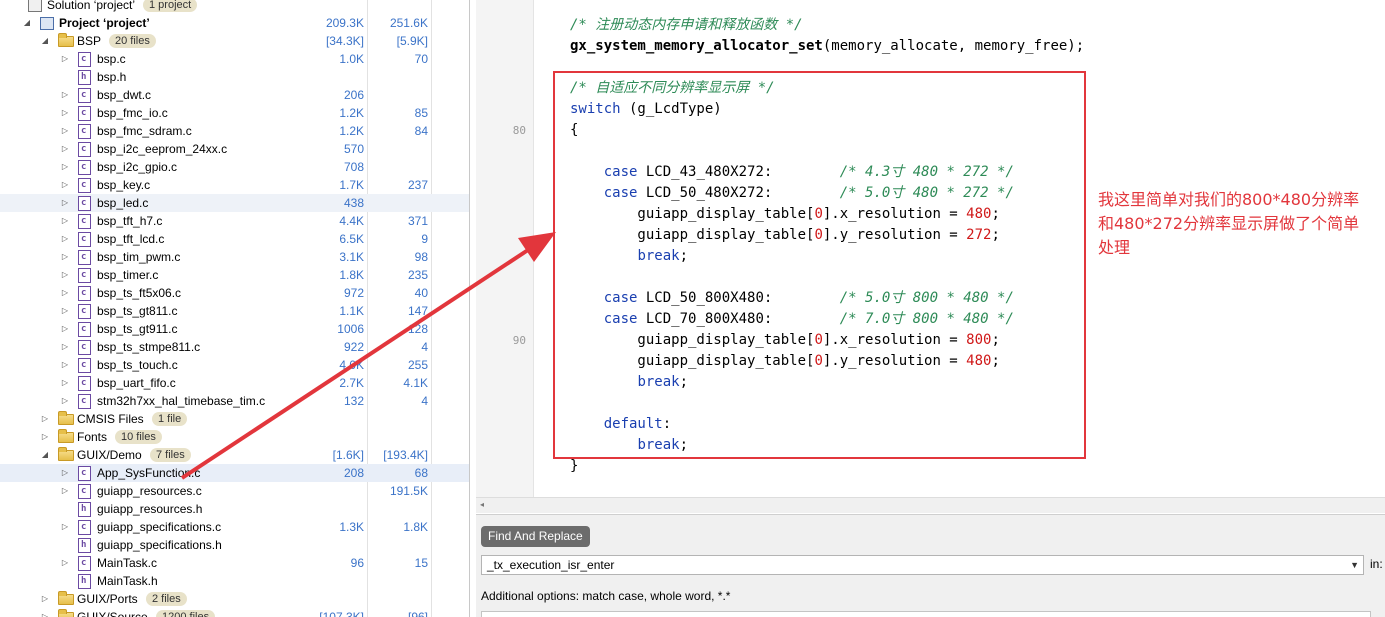  I want to click on tree-file: guiapp_specifications.h, so click(234, 545).